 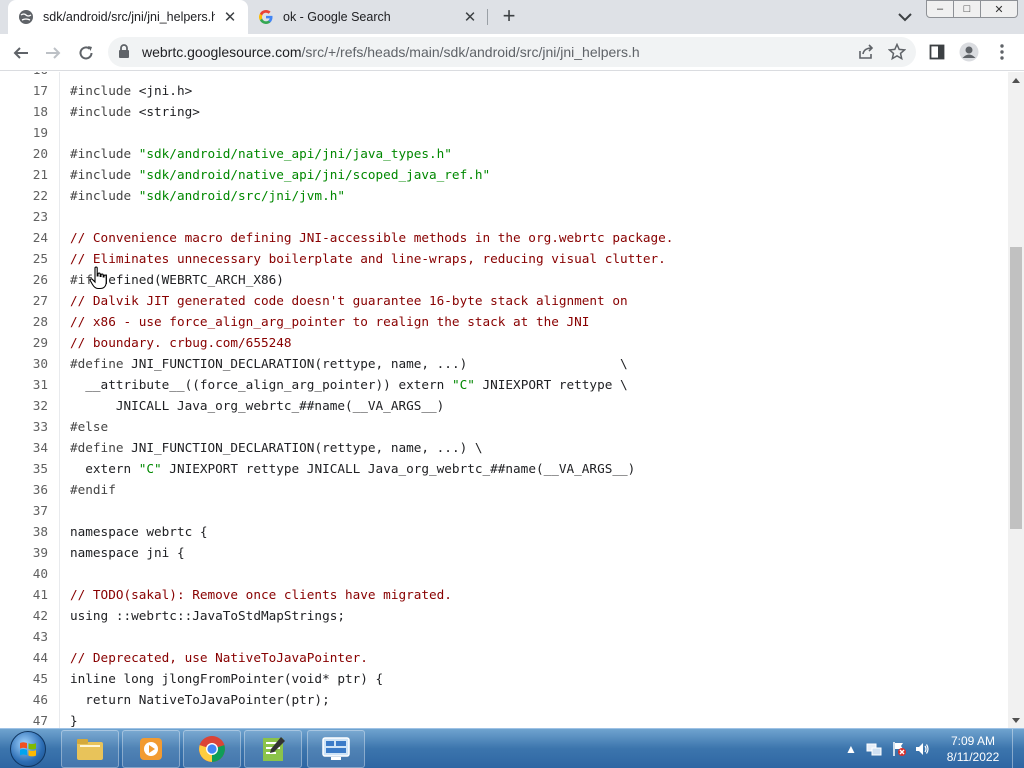 What do you see at coordinates (266, 17) in the screenshot?
I see `google-icon` at bounding box center [266, 17].